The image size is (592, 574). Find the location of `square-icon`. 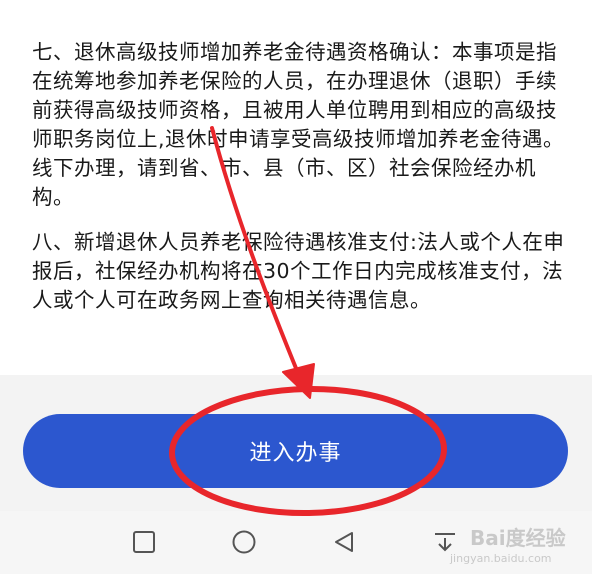

square-icon is located at coordinates (144, 542).